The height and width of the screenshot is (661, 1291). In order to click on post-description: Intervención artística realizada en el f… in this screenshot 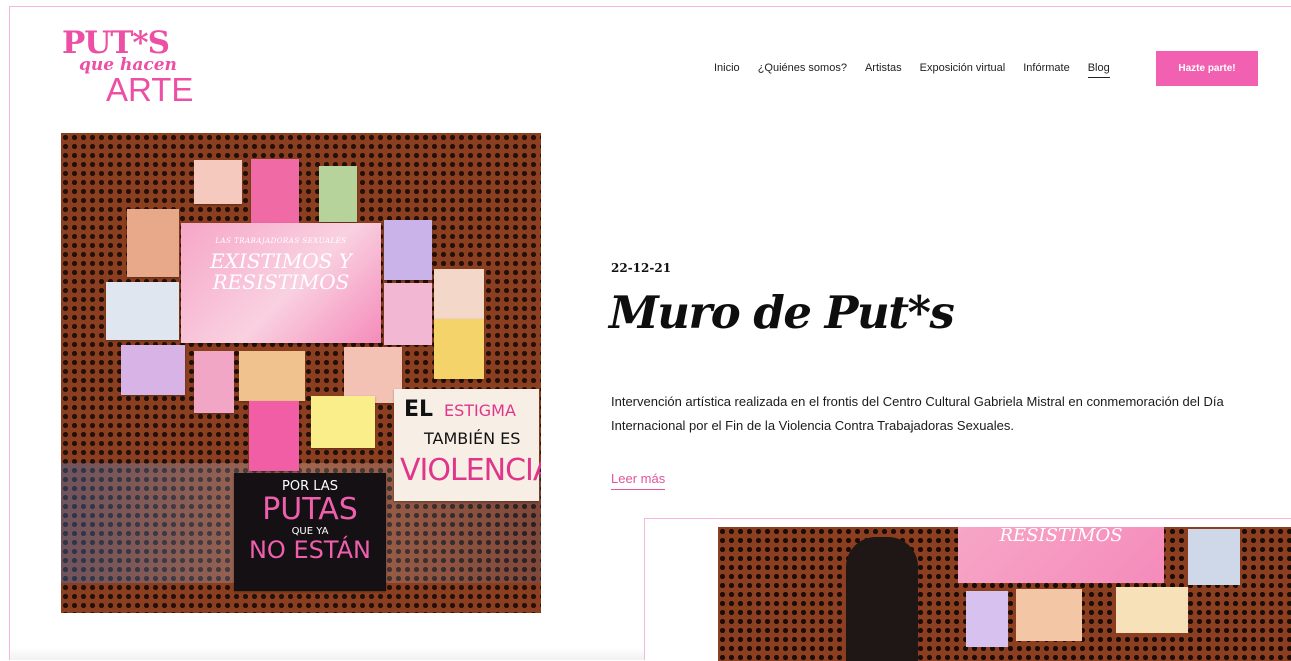, I will do `click(917, 413)`.